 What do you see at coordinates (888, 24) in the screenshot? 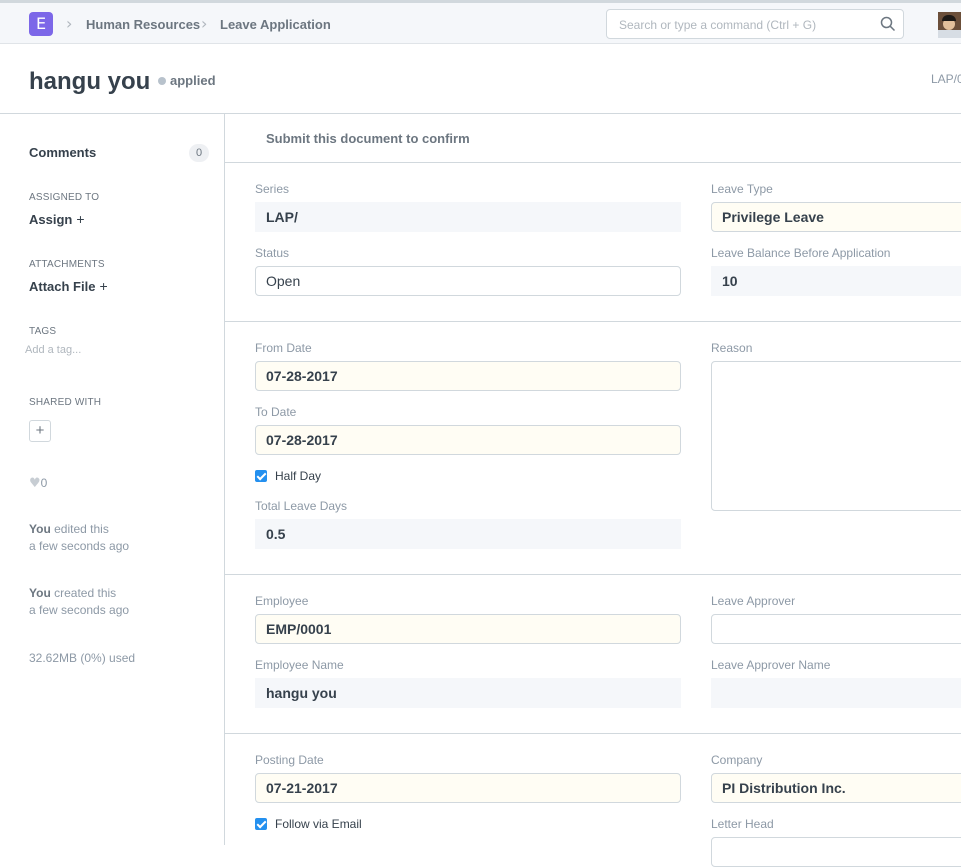
I see `search-icon` at bounding box center [888, 24].